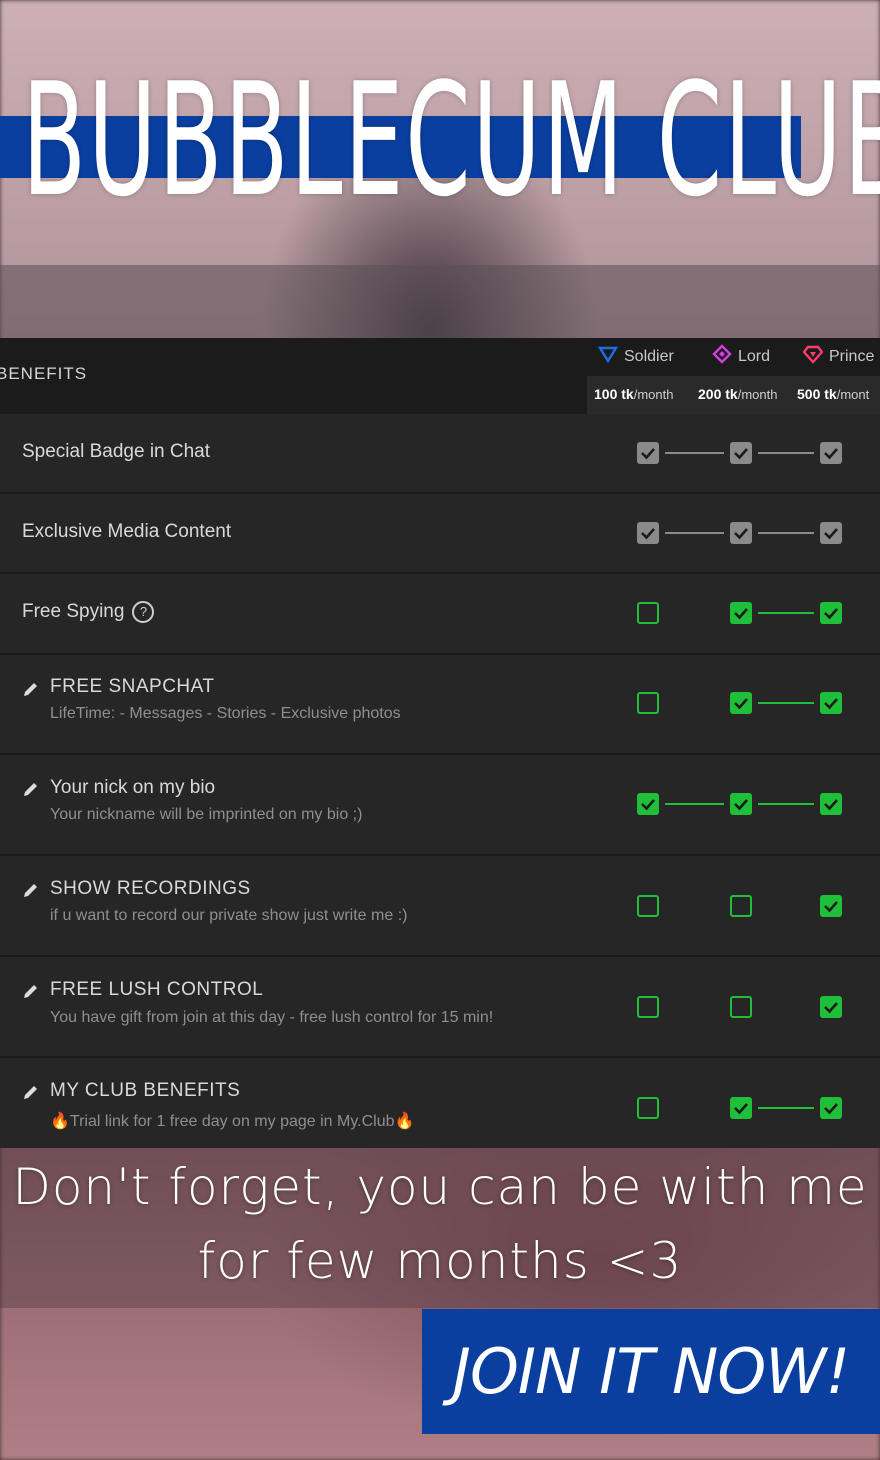 The height and width of the screenshot is (1460, 880). I want to click on slogan-line-2: for few months <3, so click(440, 1261).